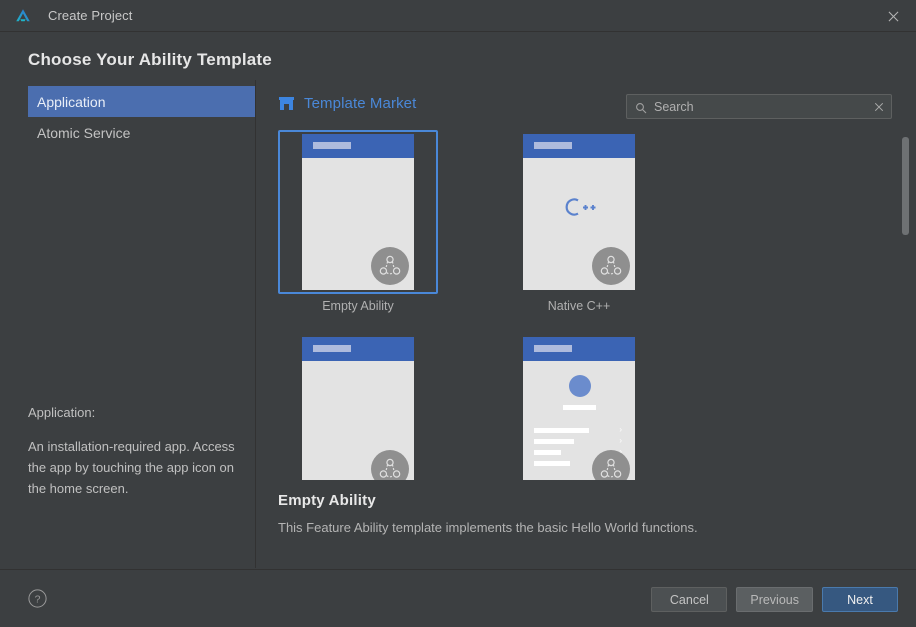 This screenshot has height=627, width=916. I want to click on window-title: Create Project, so click(90, 15).